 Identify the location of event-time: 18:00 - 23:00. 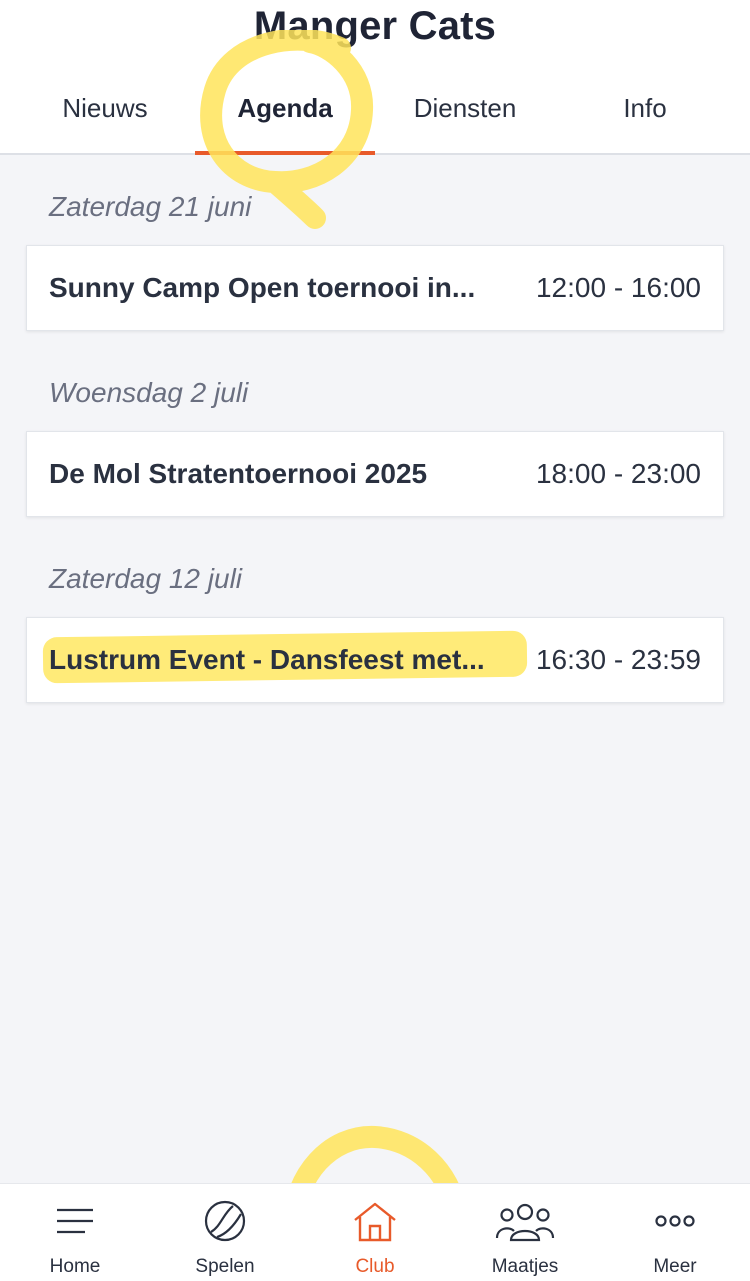
(618, 473).